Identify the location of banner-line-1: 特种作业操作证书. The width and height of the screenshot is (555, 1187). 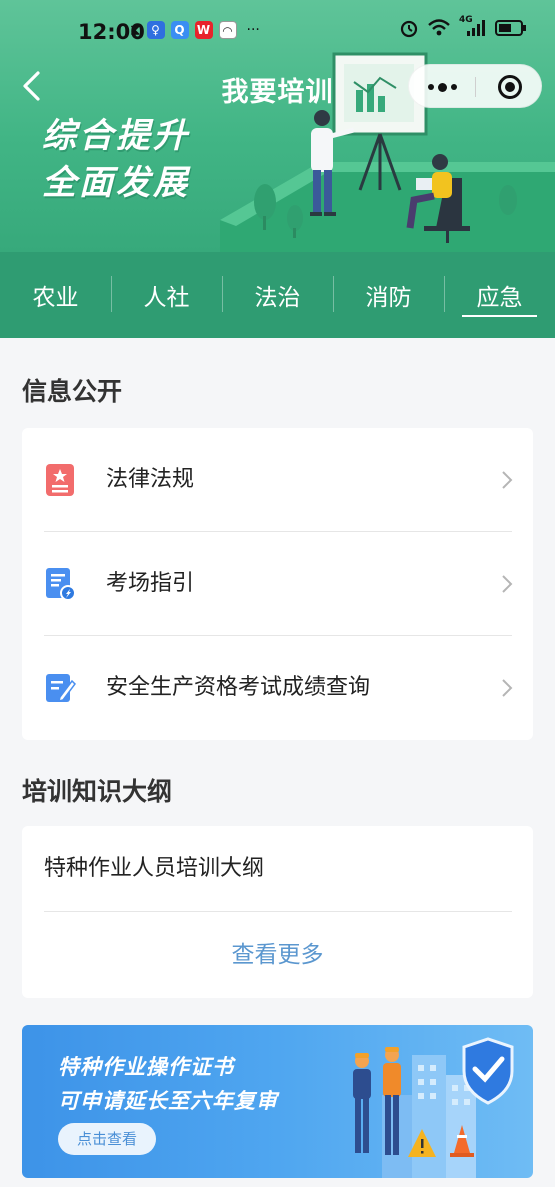
(146, 1067).